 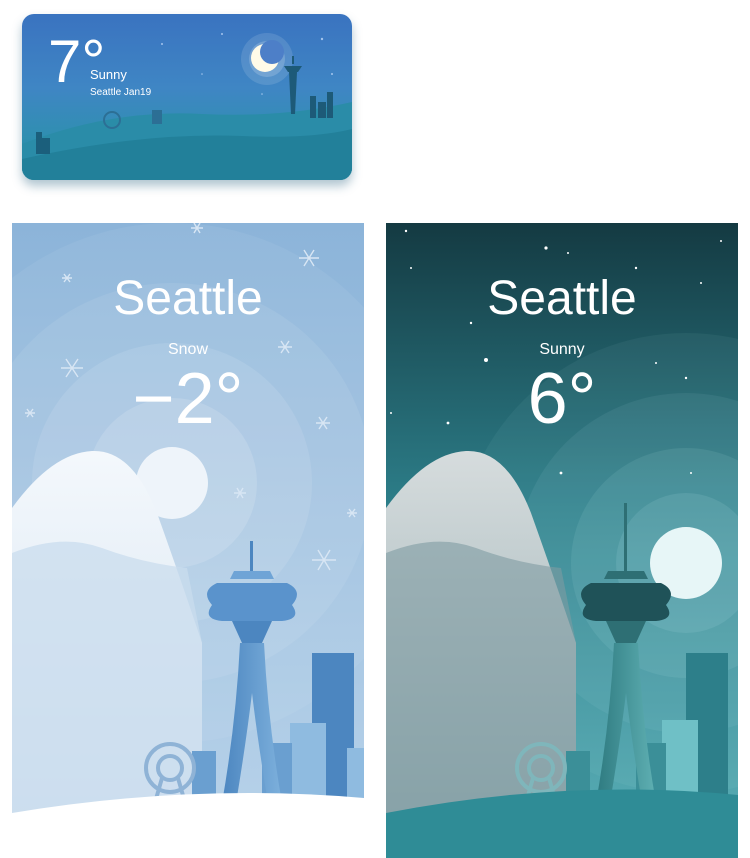 What do you see at coordinates (562, 349) in the screenshot?
I see `weather-condition: Sunny` at bounding box center [562, 349].